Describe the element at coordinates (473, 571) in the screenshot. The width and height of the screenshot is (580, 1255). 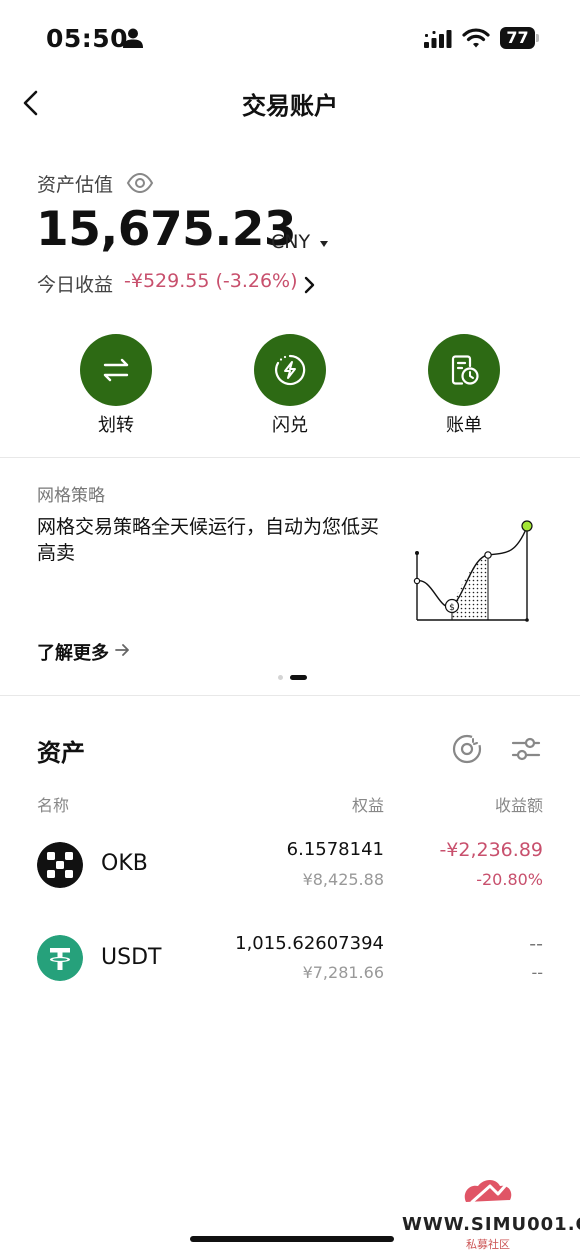
I see `grid-strategy-illustration: $` at that location.